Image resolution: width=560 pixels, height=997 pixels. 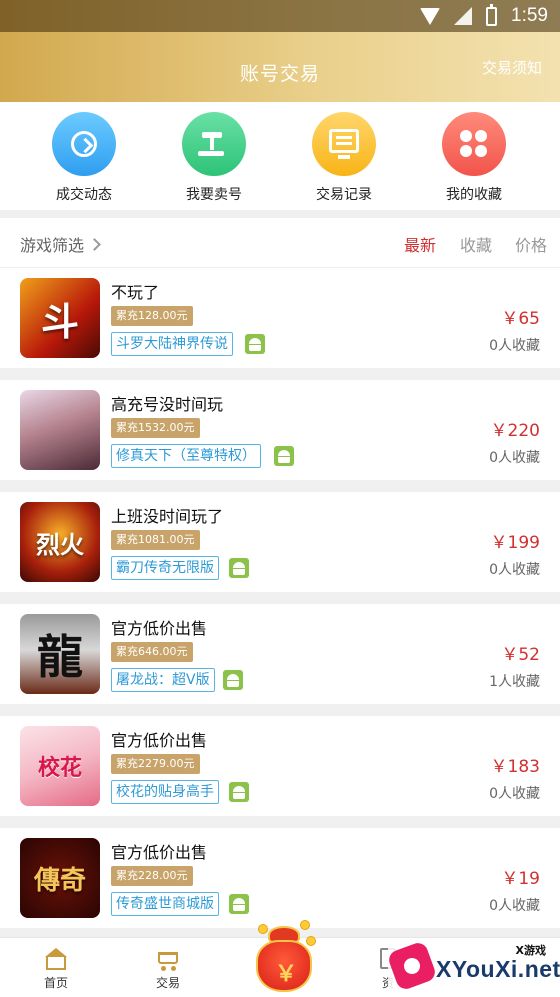 What do you see at coordinates (167, 404) in the screenshot?
I see `listing-title: 高充号没时间玩` at bounding box center [167, 404].